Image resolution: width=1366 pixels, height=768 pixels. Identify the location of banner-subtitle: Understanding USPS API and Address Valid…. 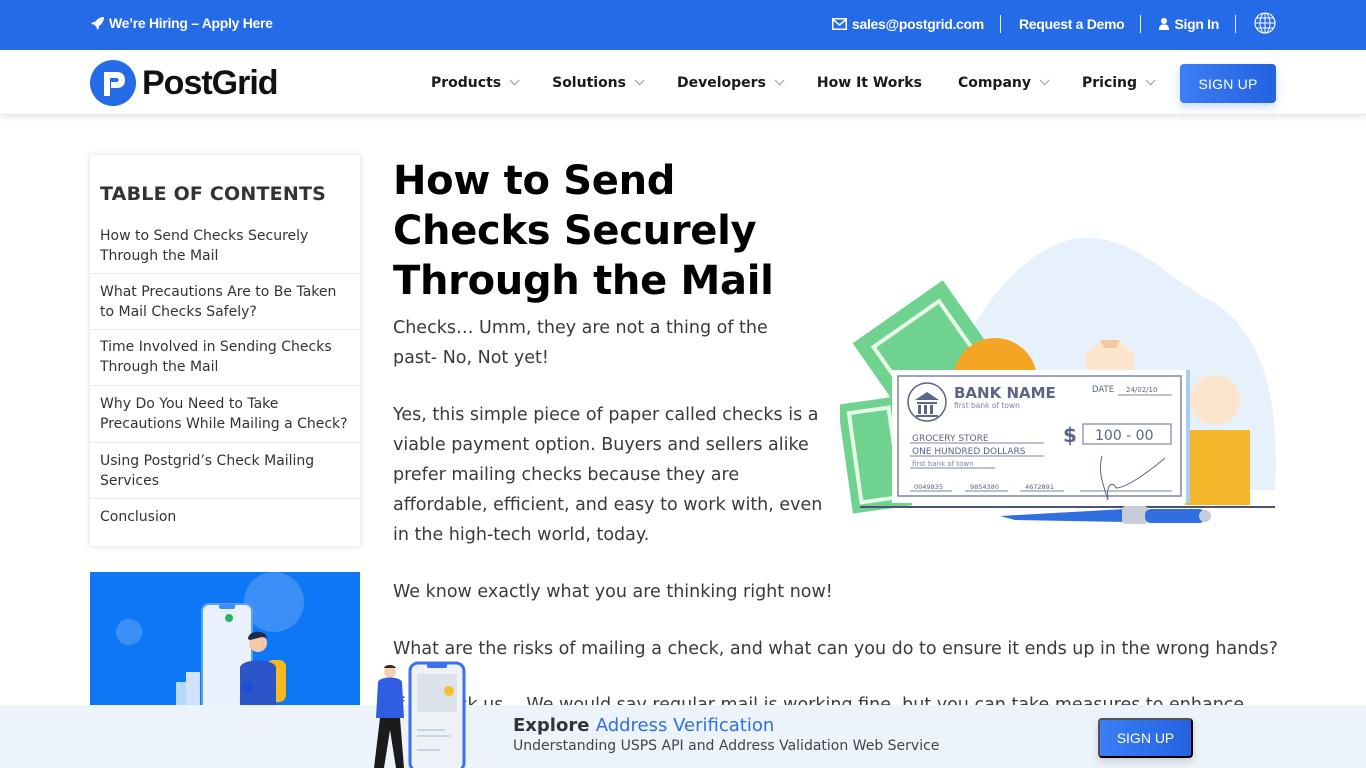
(726, 746).